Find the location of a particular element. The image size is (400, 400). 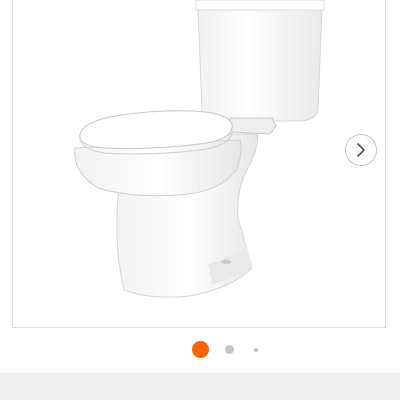

next-image-button is located at coordinates (361, 150).